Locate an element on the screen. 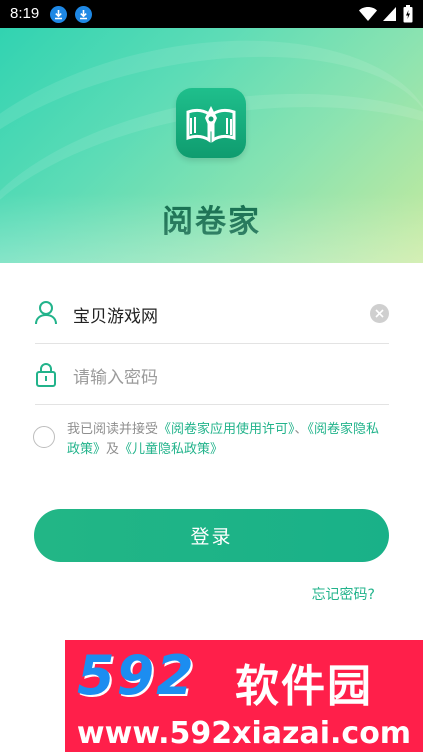  lock-icon is located at coordinates (46, 377).